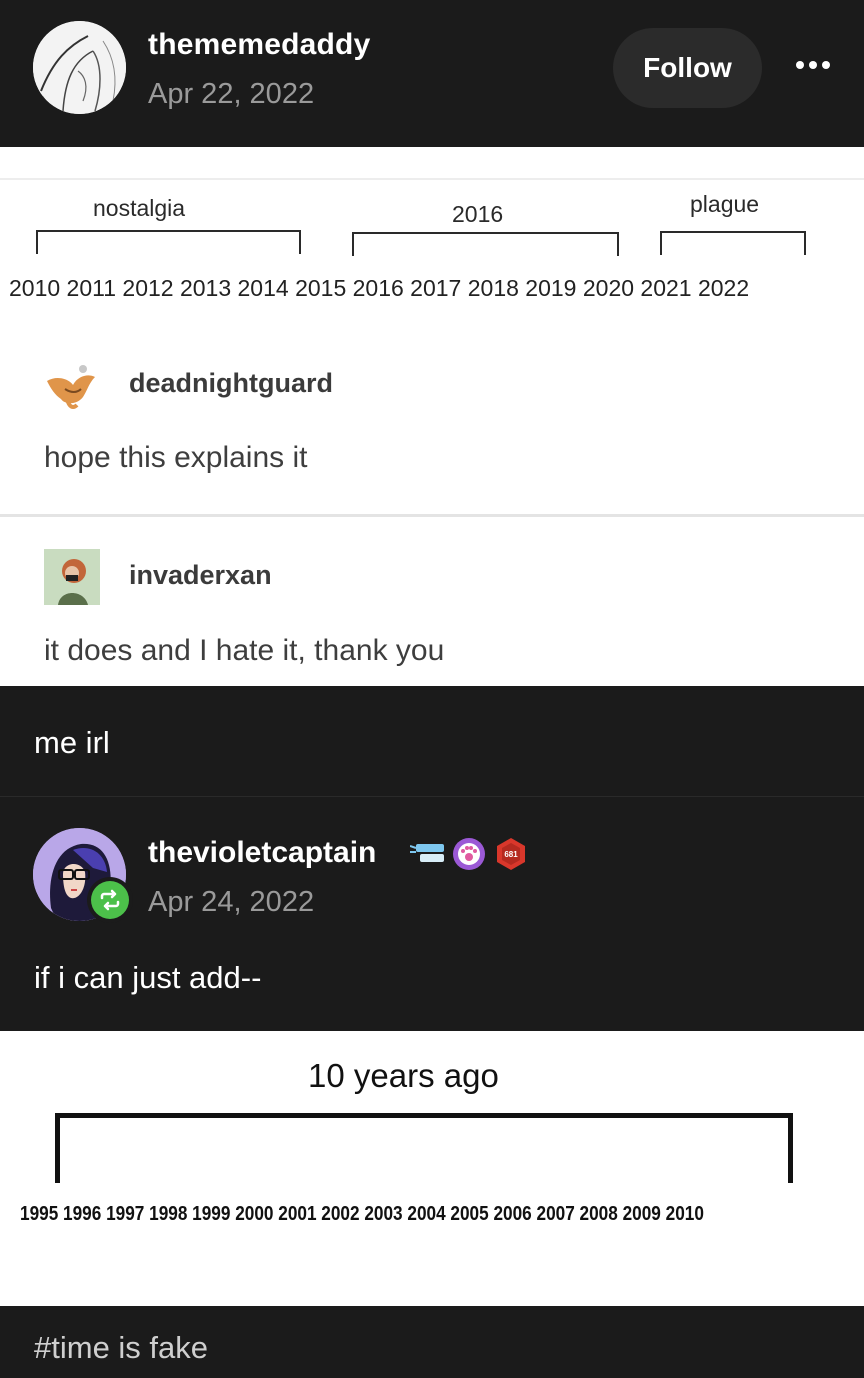  I want to click on more-dots-icon, so click(813, 65).